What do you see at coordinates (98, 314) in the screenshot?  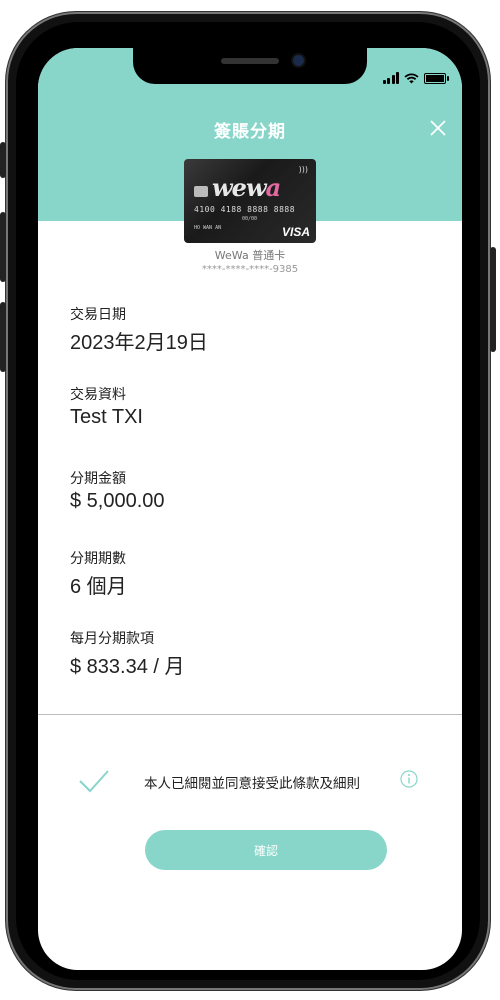 I see `field-label: 交易日期` at bounding box center [98, 314].